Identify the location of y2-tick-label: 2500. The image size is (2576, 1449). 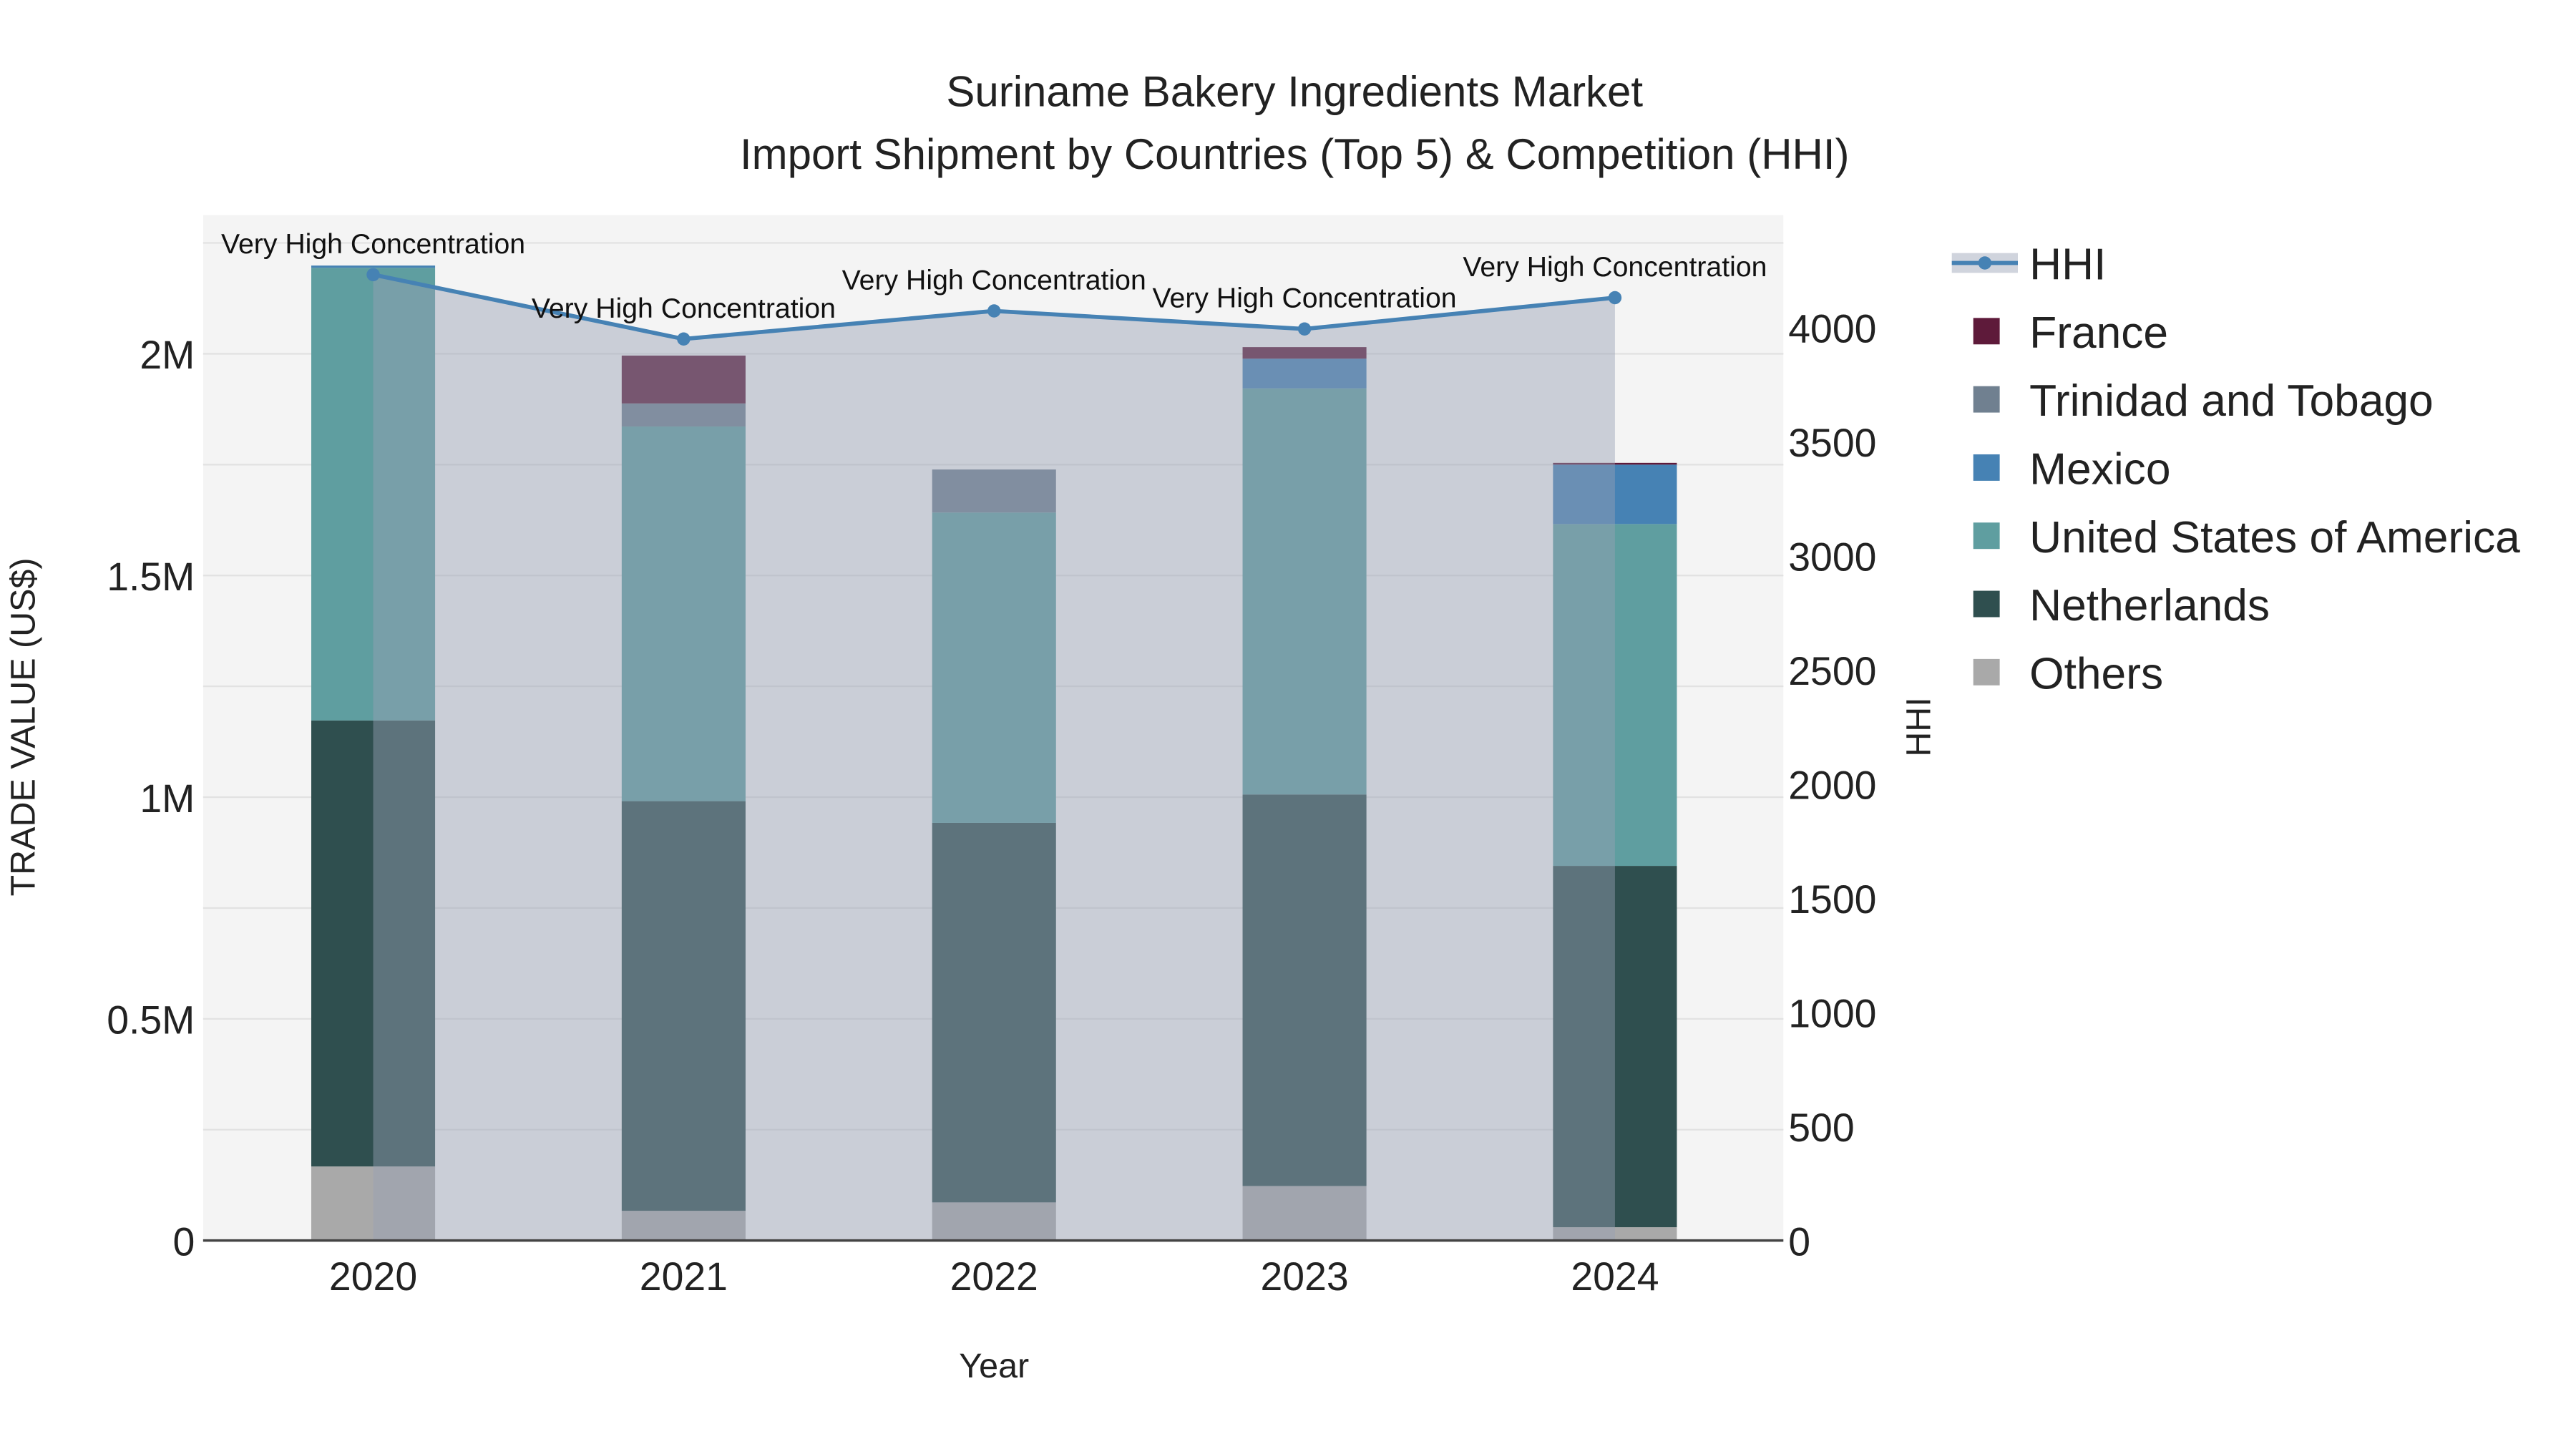
(1832, 671).